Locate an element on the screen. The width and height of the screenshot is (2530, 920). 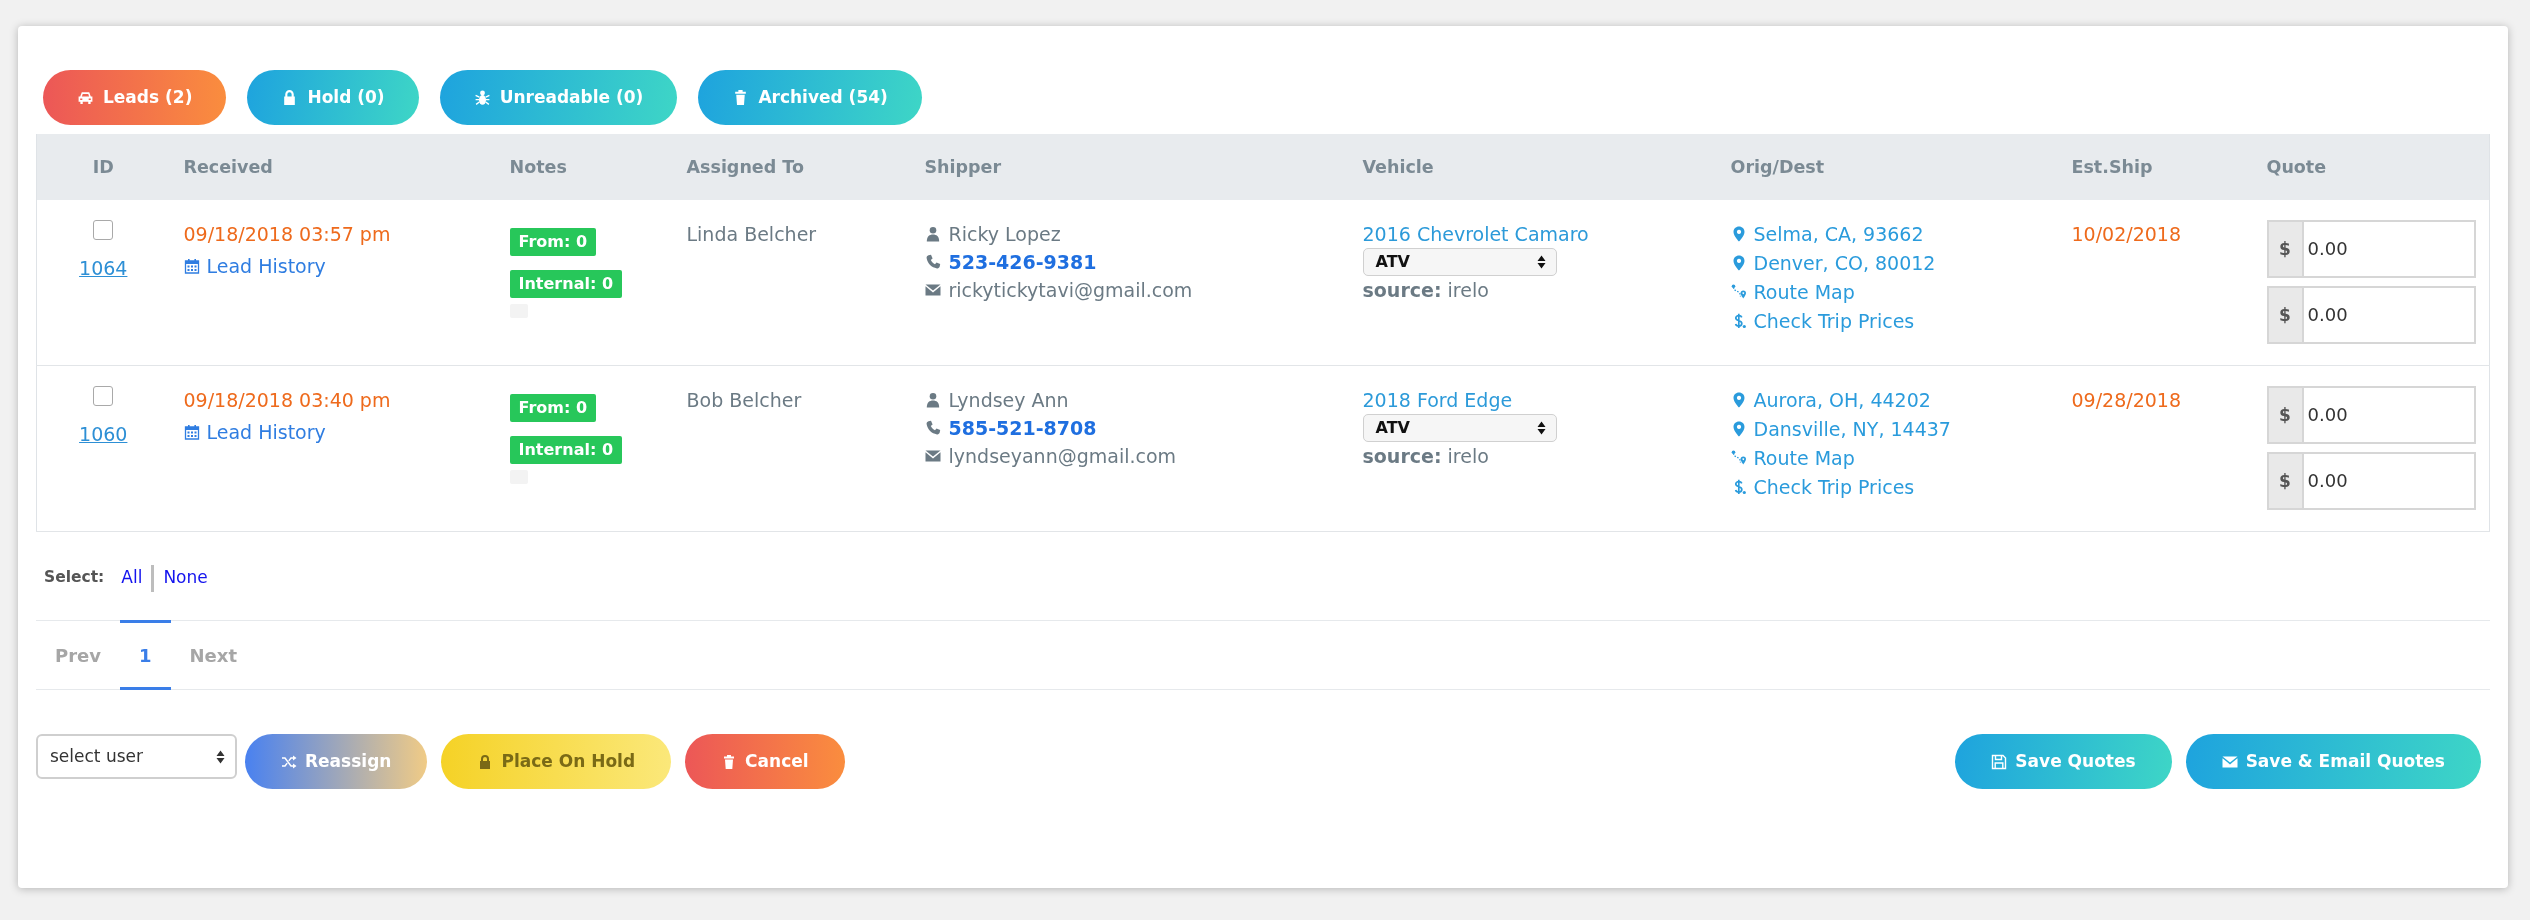
reassign-button: Reassign is located at coordinates (336, 761).